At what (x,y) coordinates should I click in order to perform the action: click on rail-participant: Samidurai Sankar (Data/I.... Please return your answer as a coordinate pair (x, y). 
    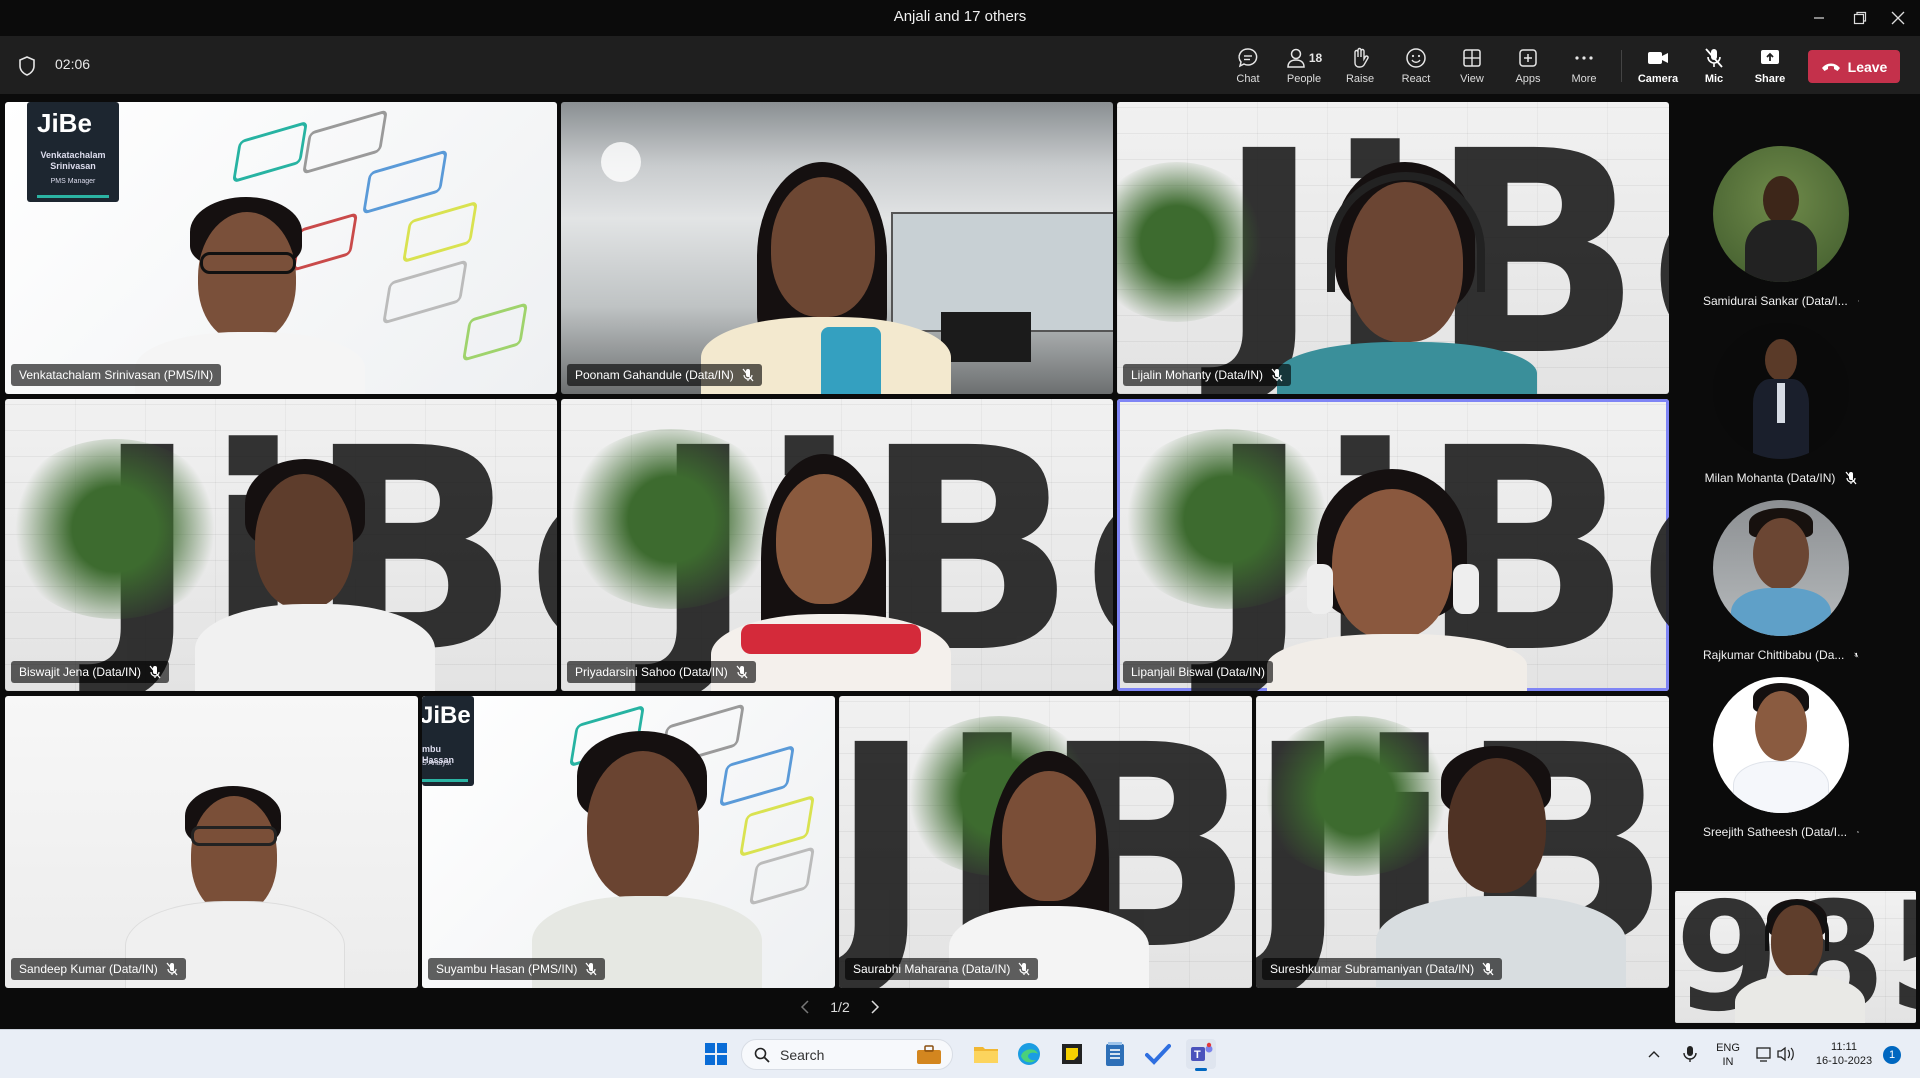
    Looking at the image, I should click on (1781, 227).